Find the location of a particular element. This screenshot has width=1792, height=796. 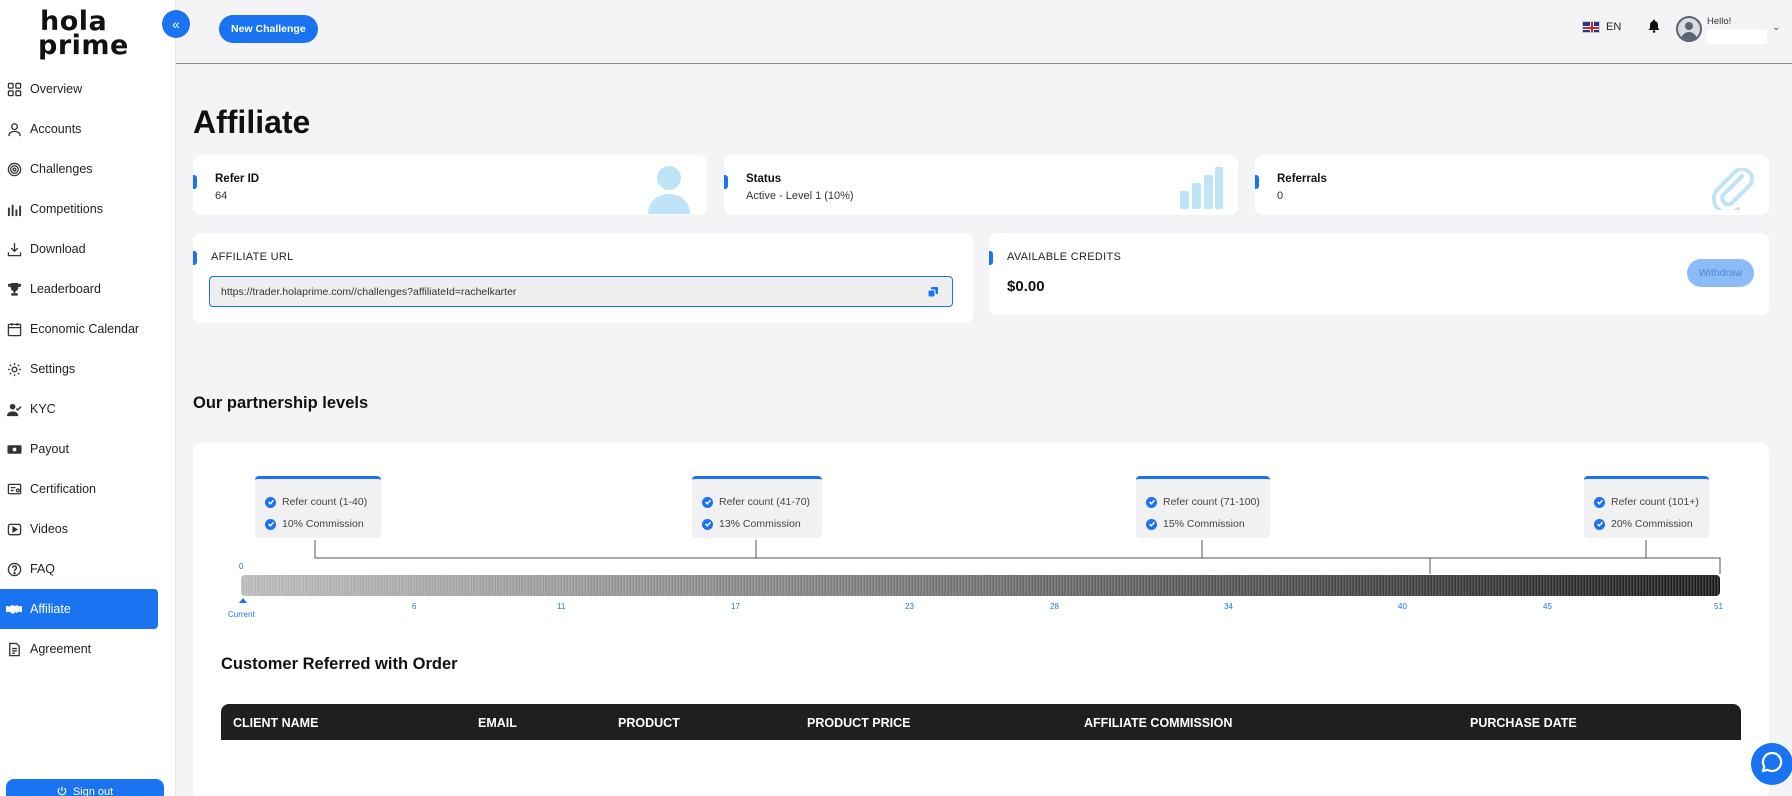

sidebar-item-competitions: Competitions is located at coordinates (88, 209).